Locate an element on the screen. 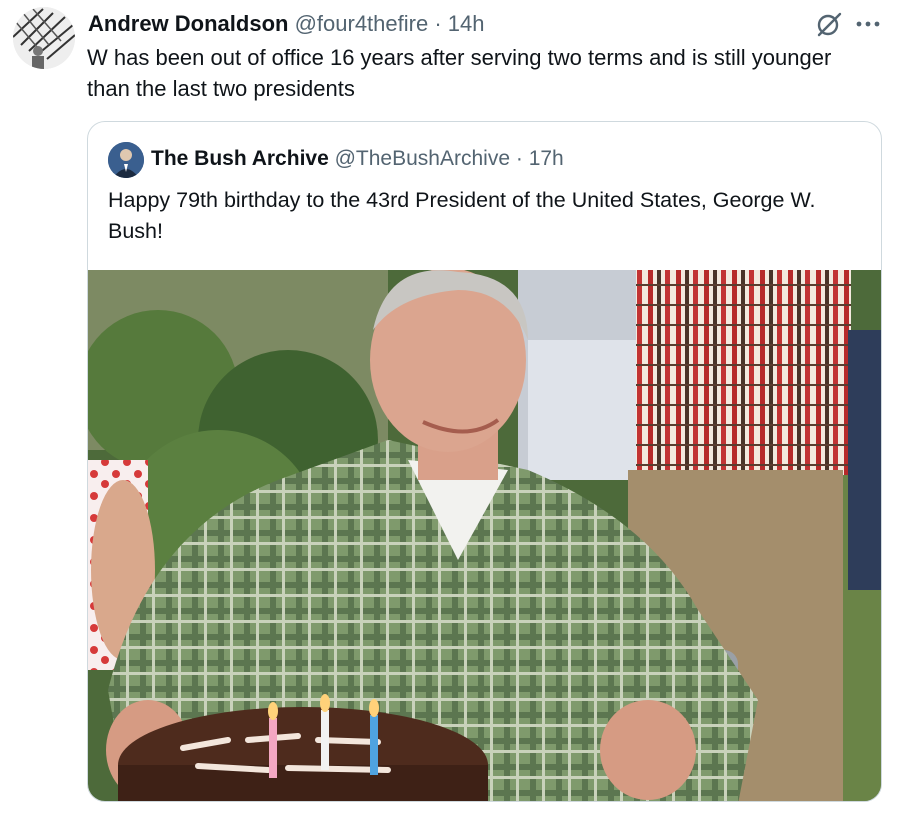 Image resolution: width=900 pixels, height=819 pixels. author-avatar is located at coordinates (44, 38).